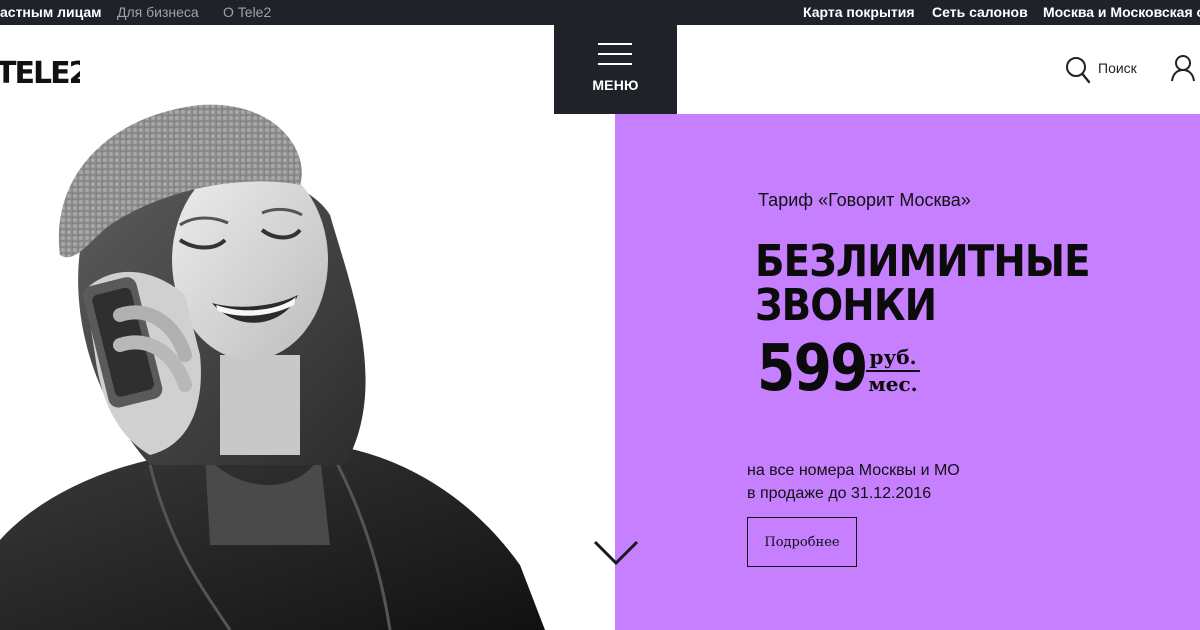  I want to click on nav-link-coverage-map: Карта покрытия, so click(859, 12).